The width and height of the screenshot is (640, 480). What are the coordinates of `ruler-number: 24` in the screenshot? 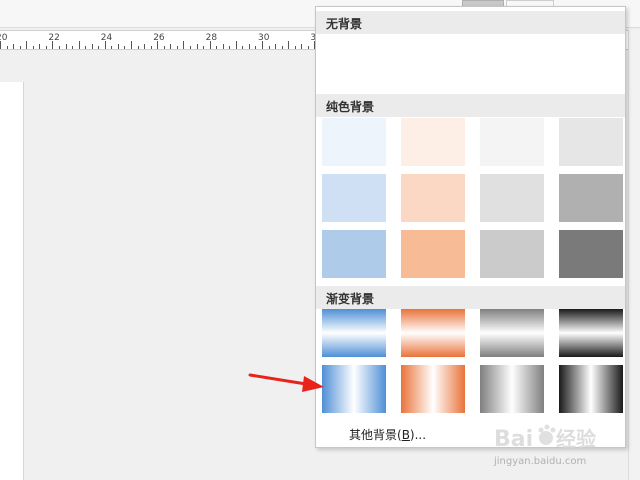 It's located at (106, 38).